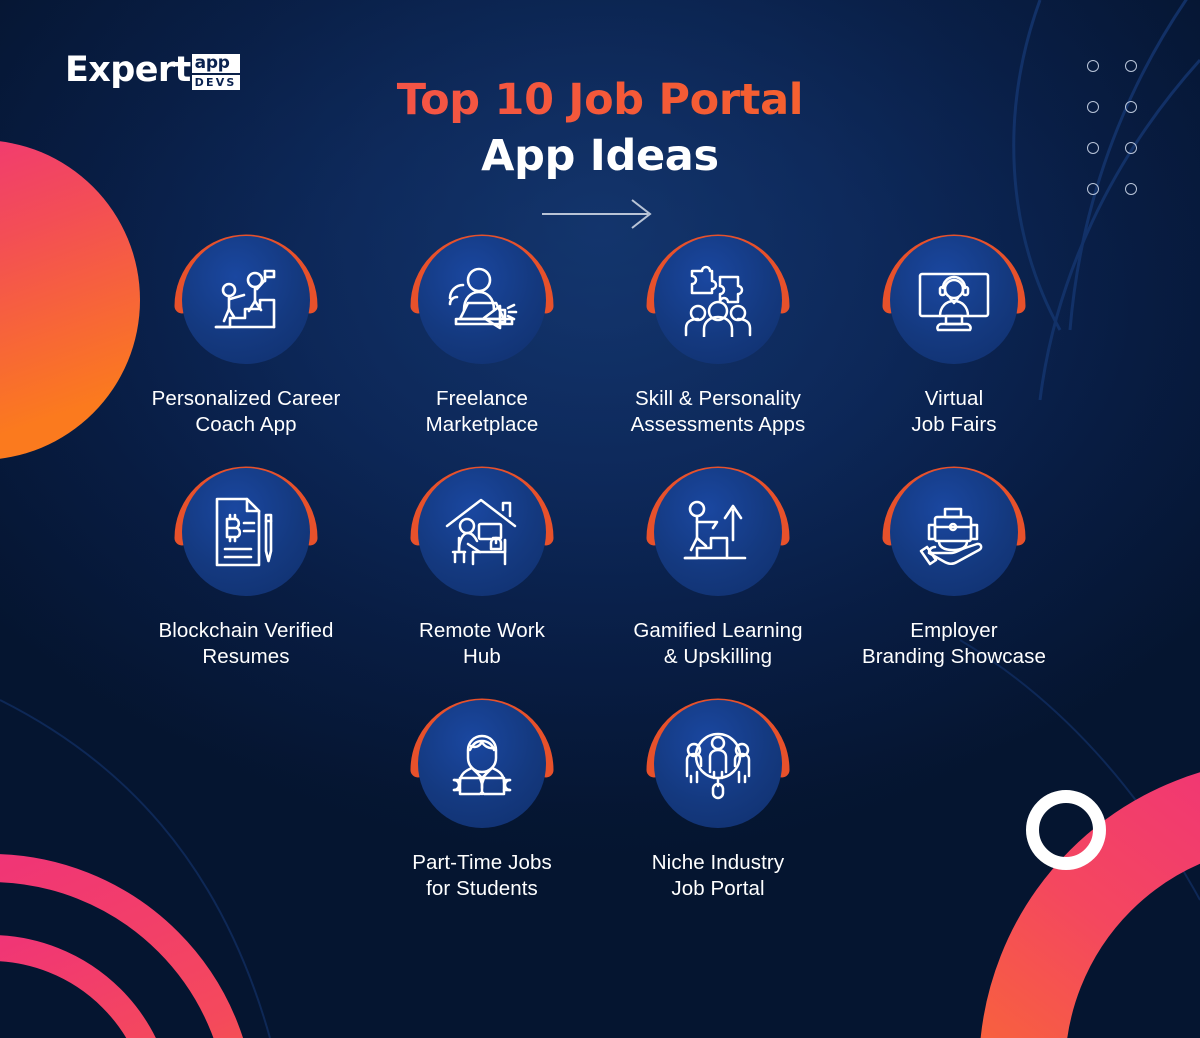 This screenshot has height=1038, width=1200. Describe the element at coordinates (482, 875) in the screenshot. I see `idea-label: Part-Time Jobs for Students` at that location.